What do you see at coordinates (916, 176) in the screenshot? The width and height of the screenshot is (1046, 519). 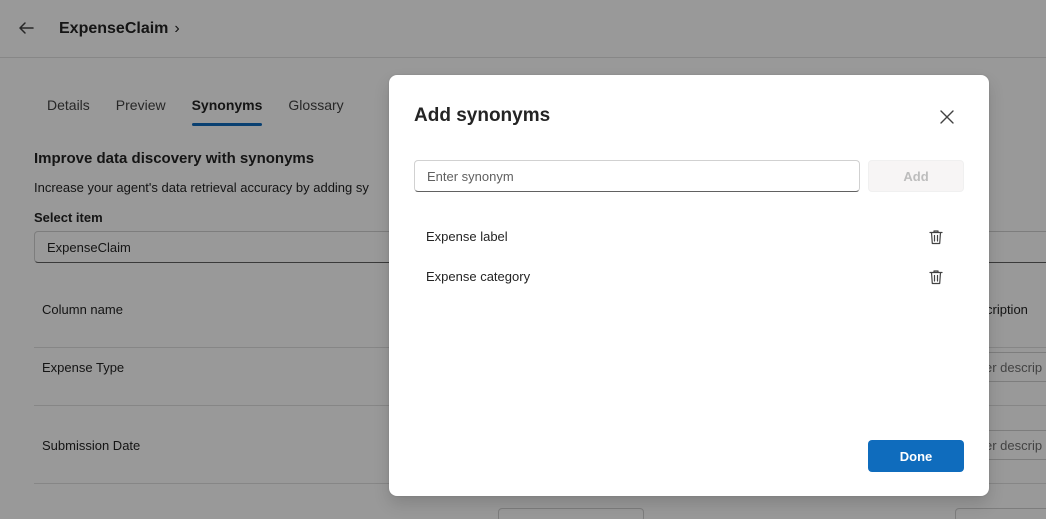 I see `add-button: Add` at bounding box center [916, 176].